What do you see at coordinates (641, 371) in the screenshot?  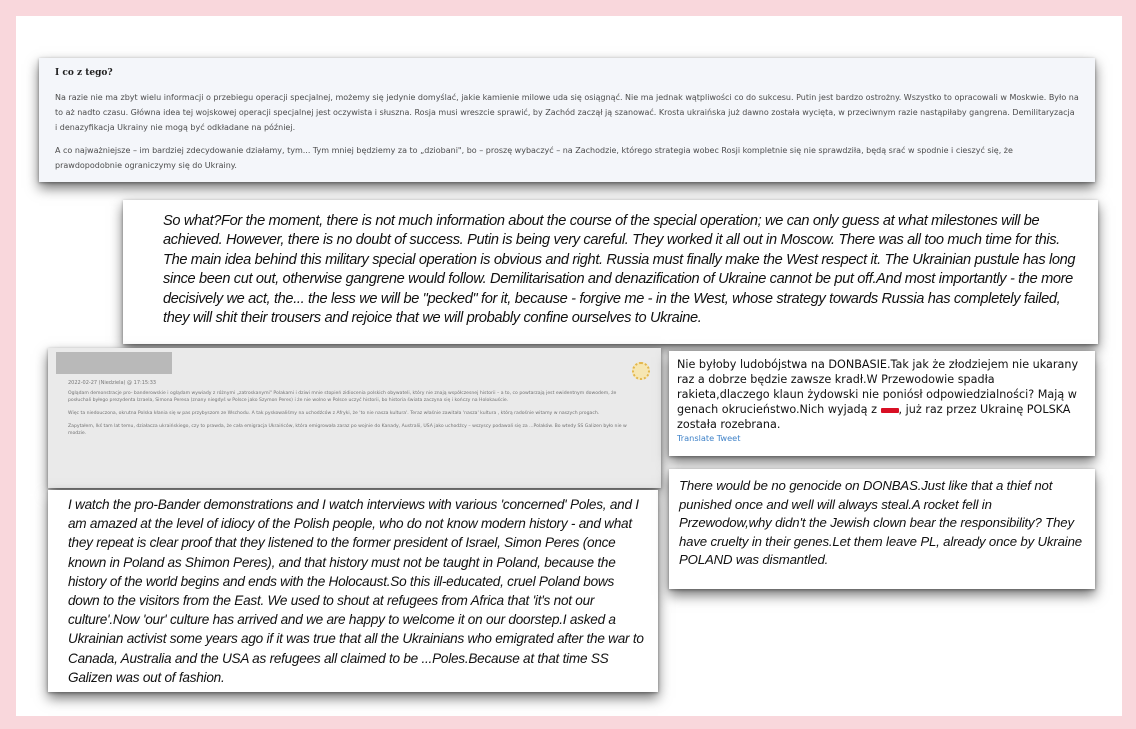 I see `avatar-icon` at bounding box center [641, 371].